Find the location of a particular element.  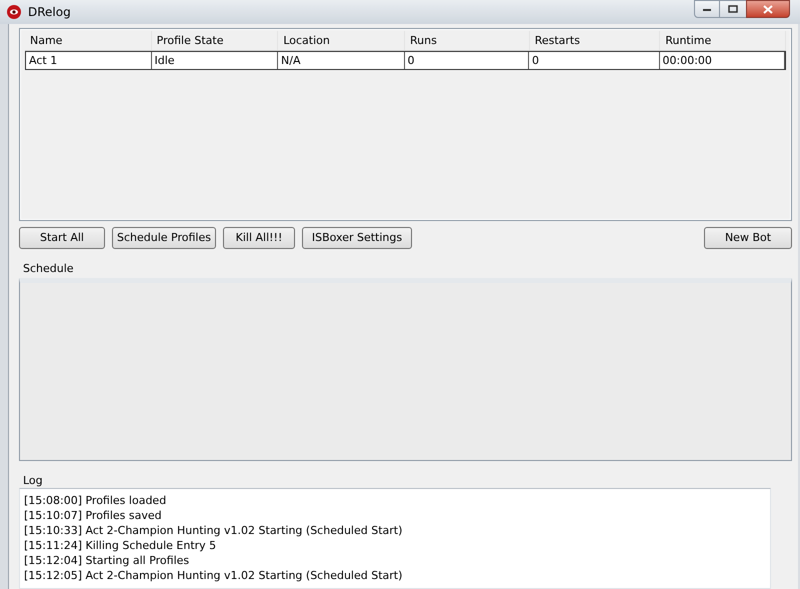

log-line: [15:10:33] Act 2-Champion Hunting v1.02 Starting (Scheduled Start) is located at coordinates (213, 530).